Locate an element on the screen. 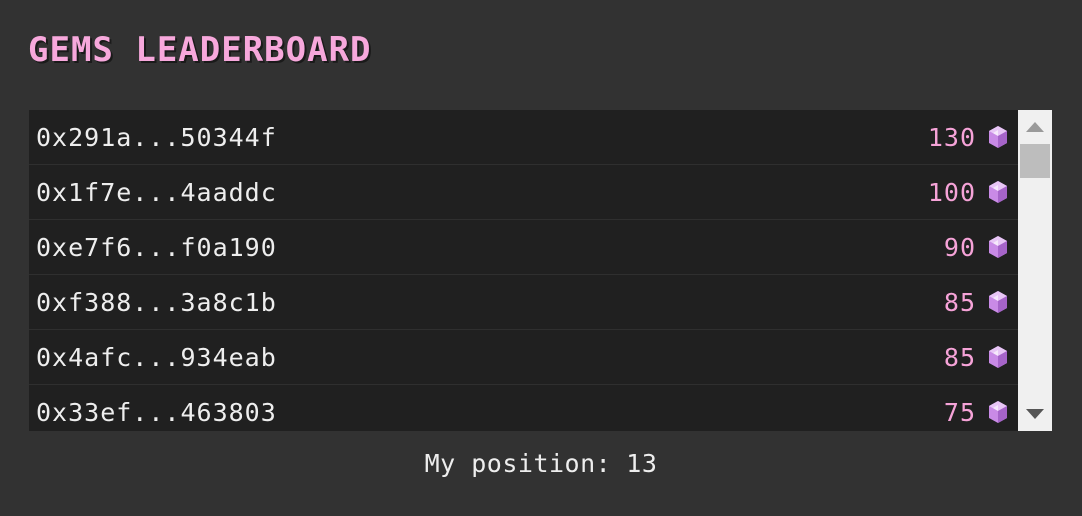 Image resolution: width=1082 pixels, height=516 pixels. scroll-up-arrow-icon is located at coordinates (1035, 127).